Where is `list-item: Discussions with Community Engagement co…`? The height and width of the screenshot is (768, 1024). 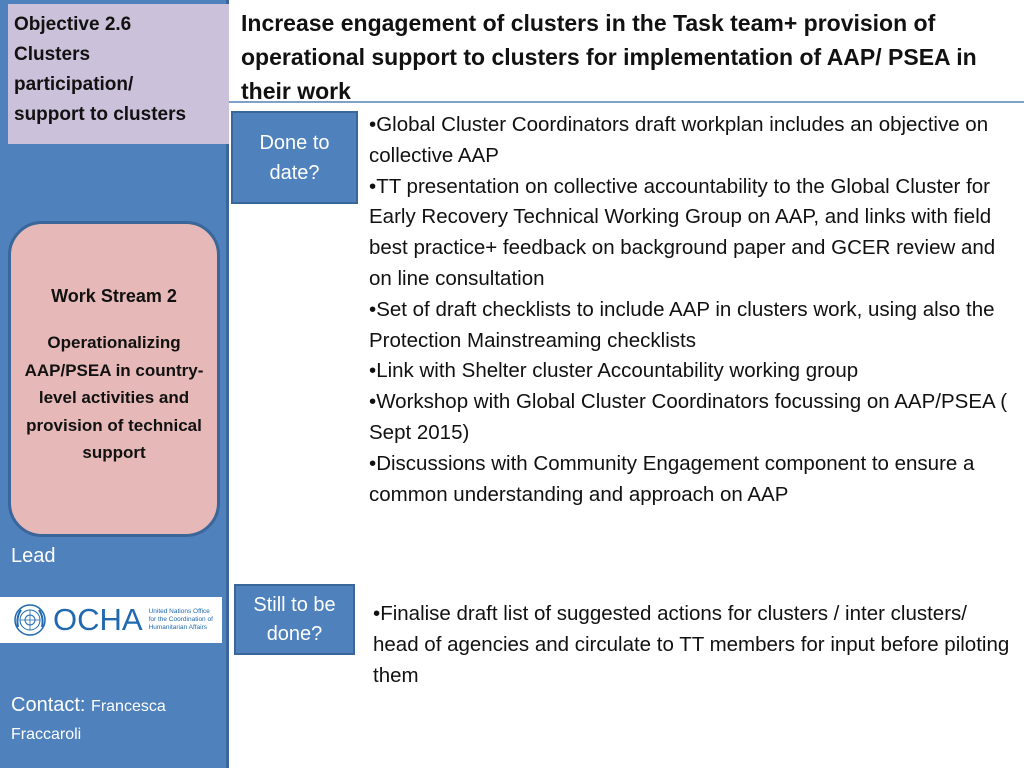
list-item: Discussions with Community Engagement co… is located at coordinates (694, 480).